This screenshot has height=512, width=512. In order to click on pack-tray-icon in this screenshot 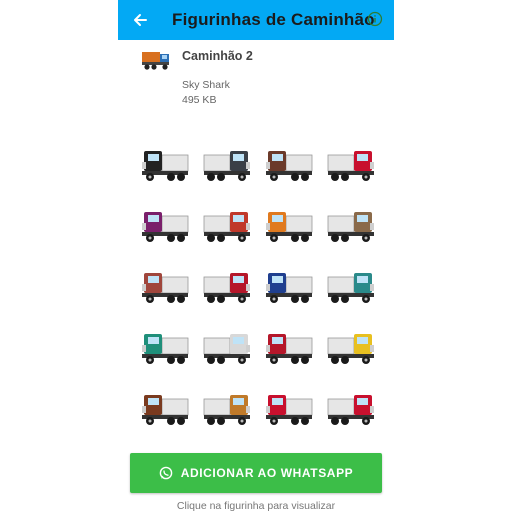, I will do `click(155, 61)`.